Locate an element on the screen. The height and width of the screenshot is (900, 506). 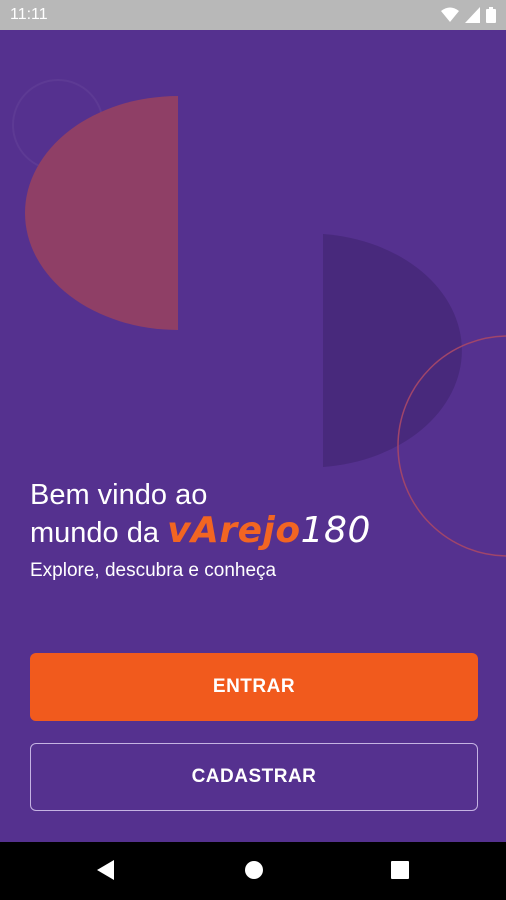
welcome-line-2-prefix: mundo da is located at coordinates (94, 533).